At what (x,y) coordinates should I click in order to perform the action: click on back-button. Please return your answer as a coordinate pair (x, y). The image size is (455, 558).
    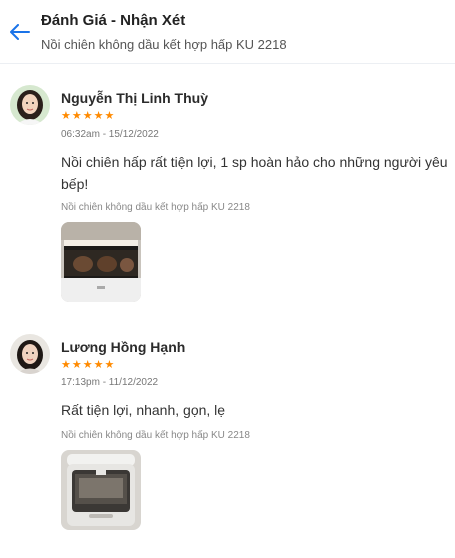
    Looking at the image, I should click on (20, 32).